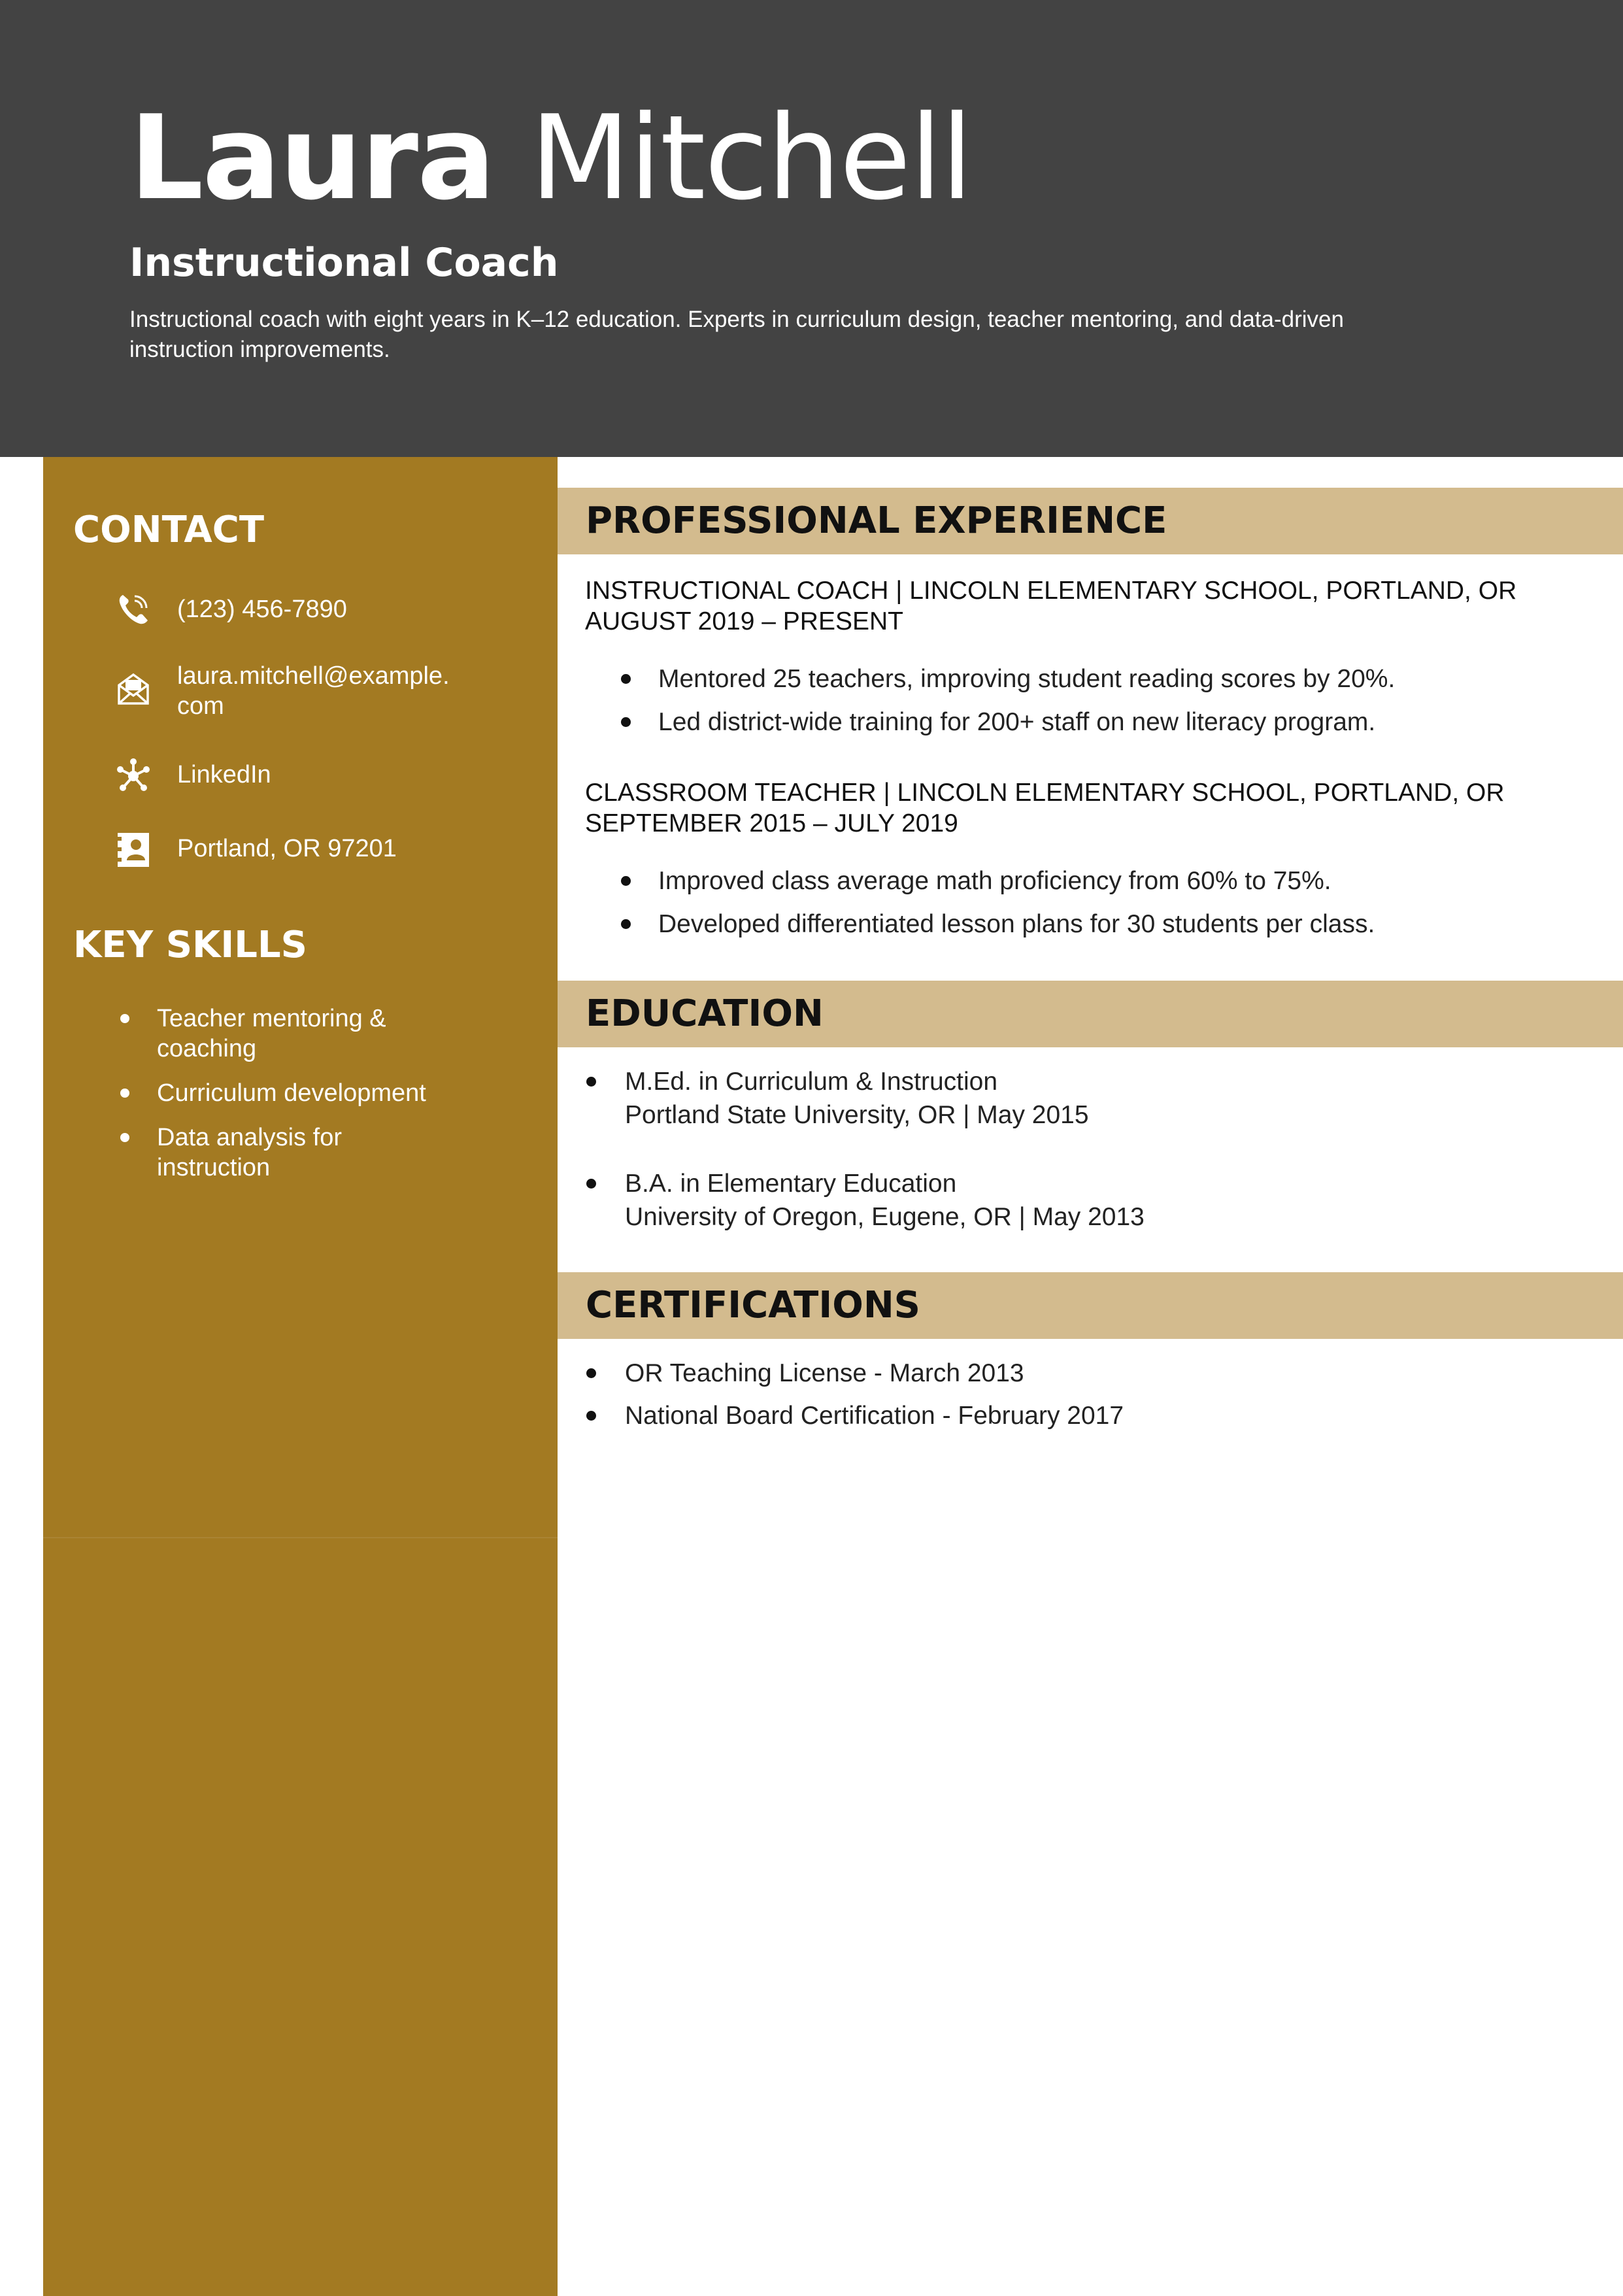 This screenshot has height=2296, width=1623. What do you see at coordinates (344, 263) in the screenshot?
I see `job-title: Instructional Coach` at bounding box center [344, 263].